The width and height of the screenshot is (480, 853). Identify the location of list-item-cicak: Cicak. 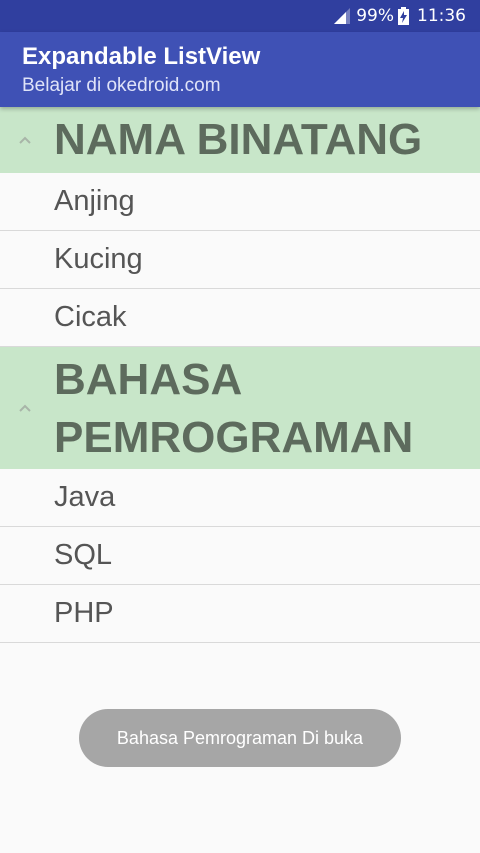
(240, 318).